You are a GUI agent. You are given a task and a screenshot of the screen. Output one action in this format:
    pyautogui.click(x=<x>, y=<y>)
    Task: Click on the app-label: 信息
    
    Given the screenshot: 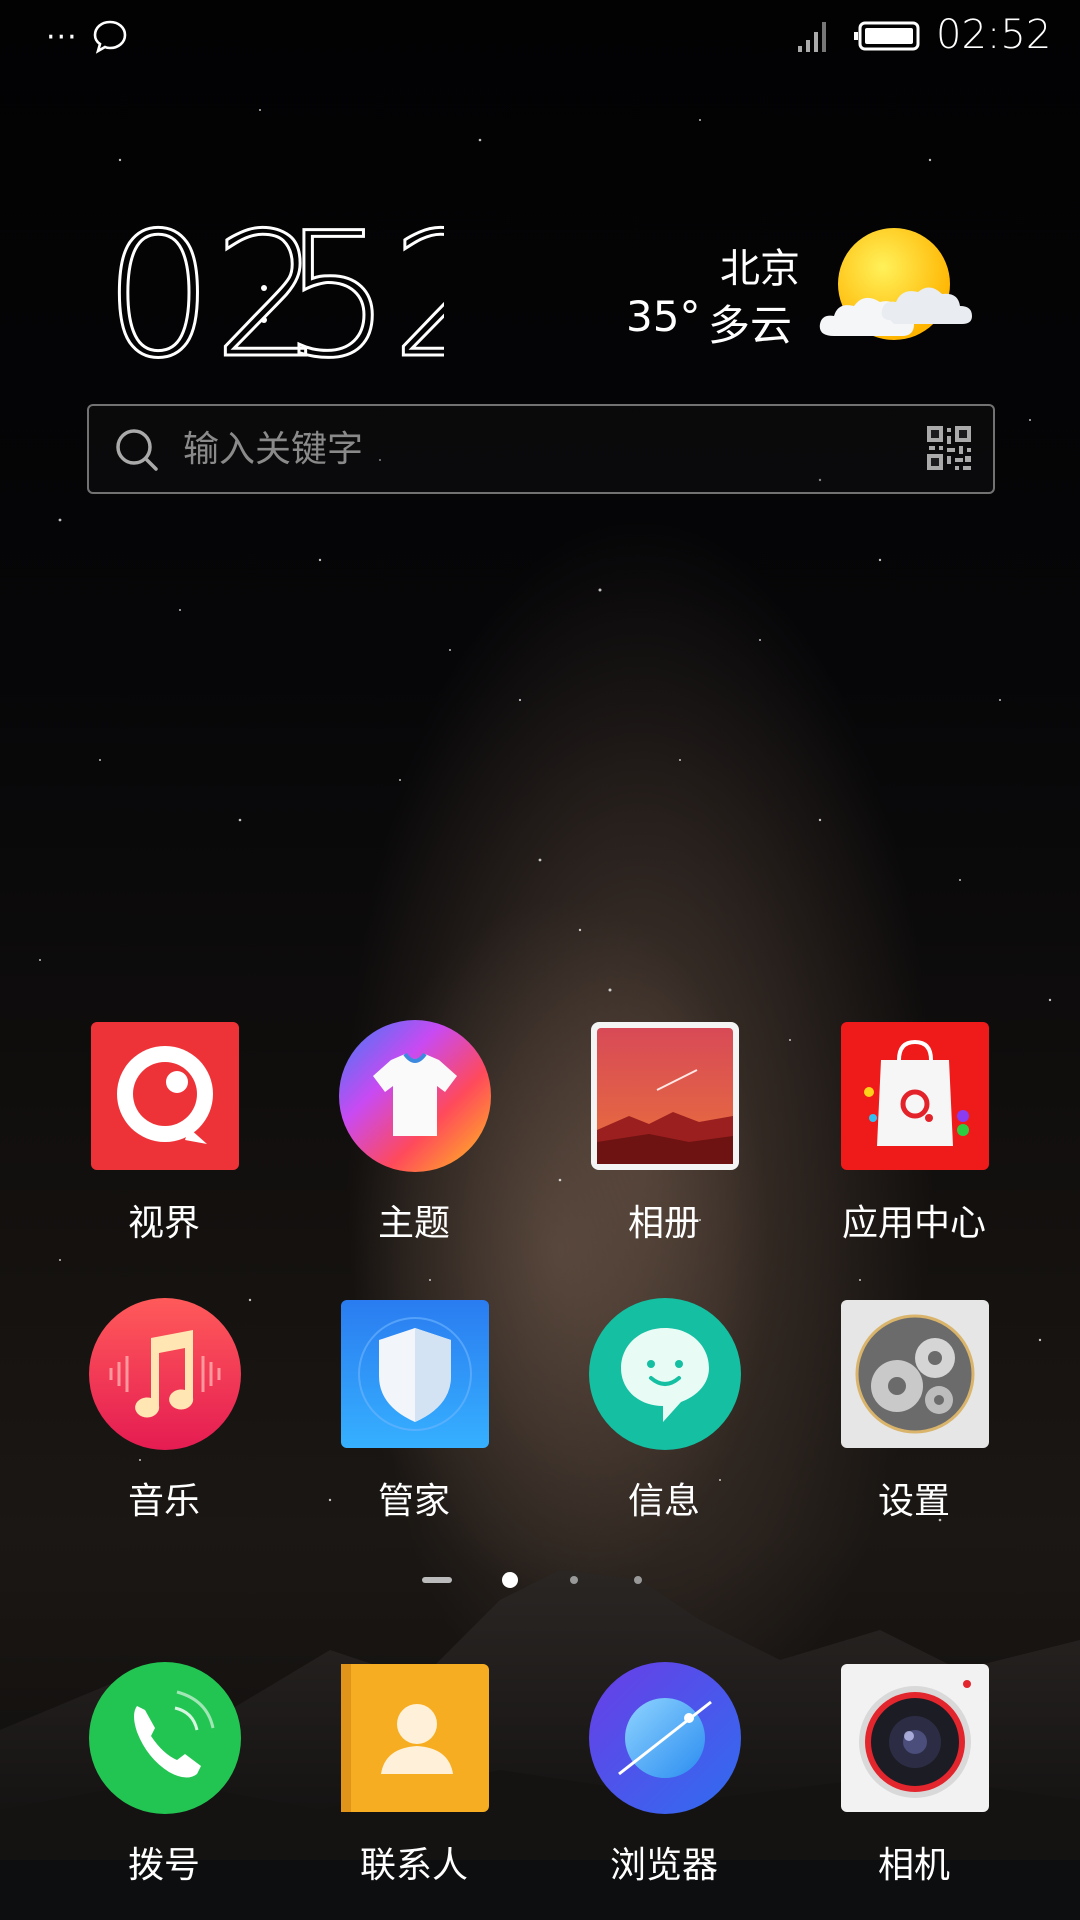 What is the action you would take?
    pyautogui.click(x=663, y=1501)
    